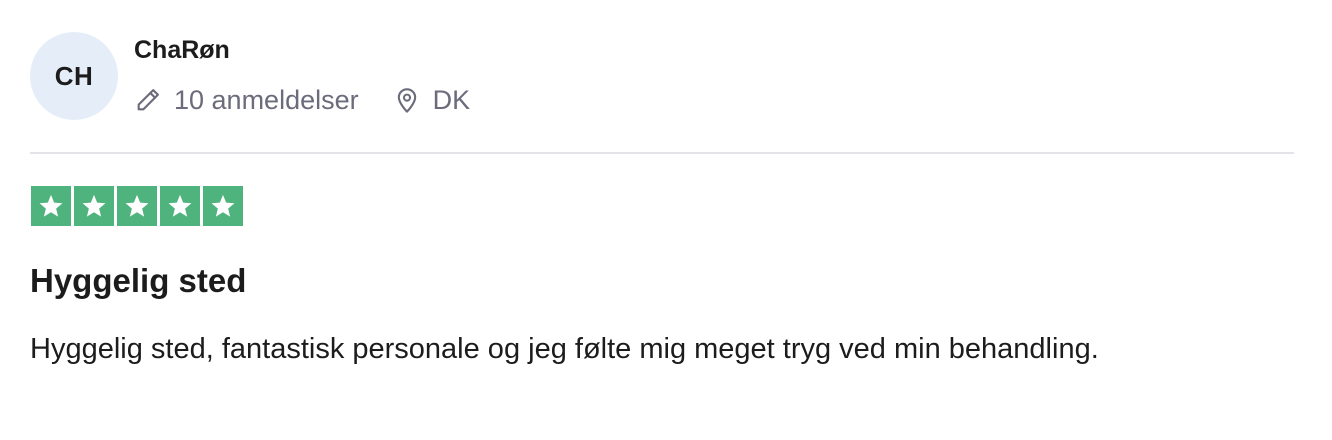 Image resolution: width=1332 pixels, height=440 pixels. I want to click on reviewer-country: DK, so click(451, 99).